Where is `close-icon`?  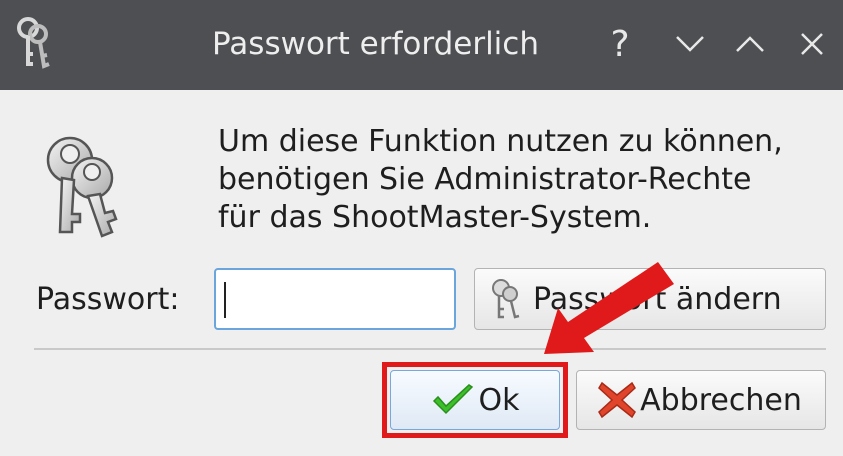
close-icon is located at coordinates (812, 44).